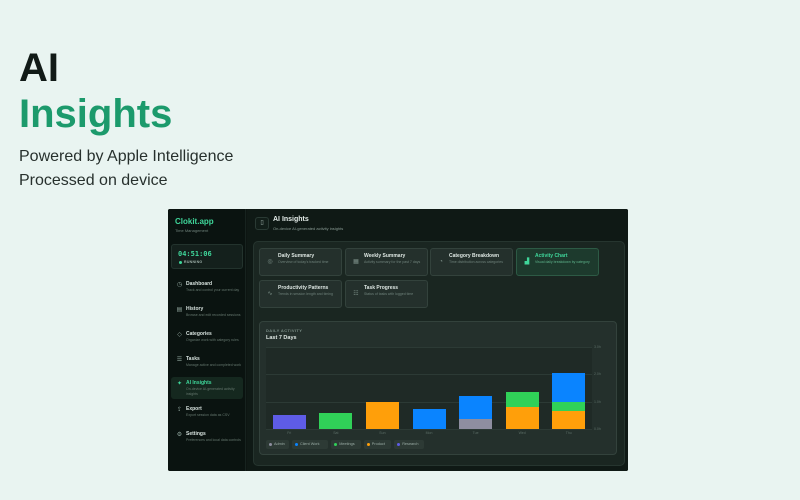 This screenshot has height=500, width=800. Describe the element at coordinates (429, 433) in the screenshot. I see `x-tick-label: Mon` at that location.